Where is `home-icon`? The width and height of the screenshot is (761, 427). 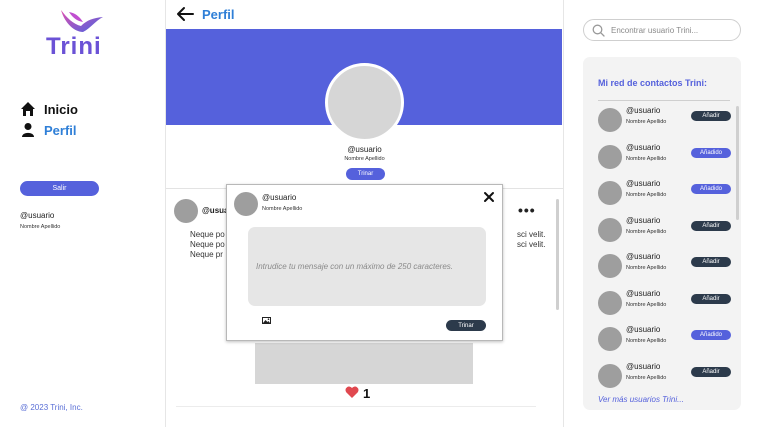 home-icon is located at coordinates (28, 109).